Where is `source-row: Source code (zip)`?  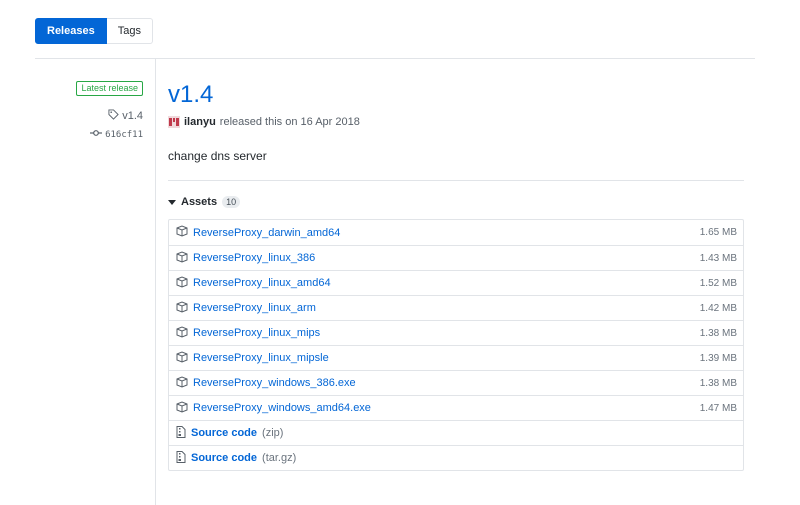 source-row: Source code (zip) is located at coordinates (456, 432).